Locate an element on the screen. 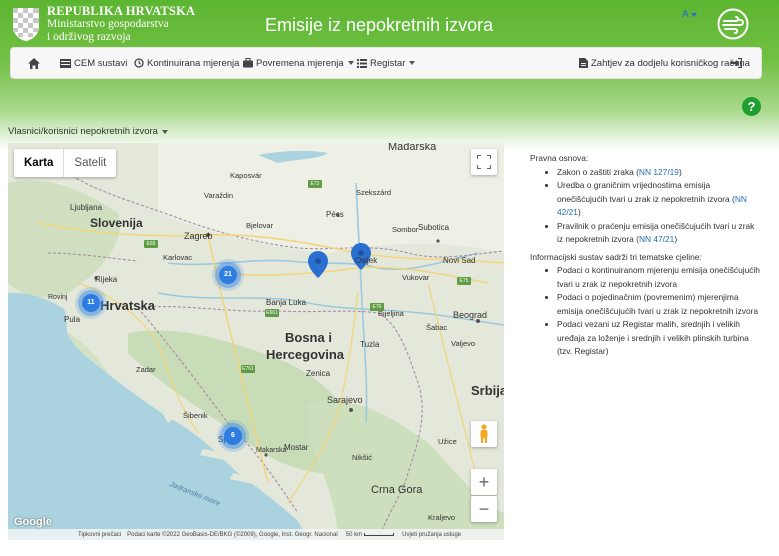 This screenshot has height=556, width=779. login-button is located at coordinates (738, 63).